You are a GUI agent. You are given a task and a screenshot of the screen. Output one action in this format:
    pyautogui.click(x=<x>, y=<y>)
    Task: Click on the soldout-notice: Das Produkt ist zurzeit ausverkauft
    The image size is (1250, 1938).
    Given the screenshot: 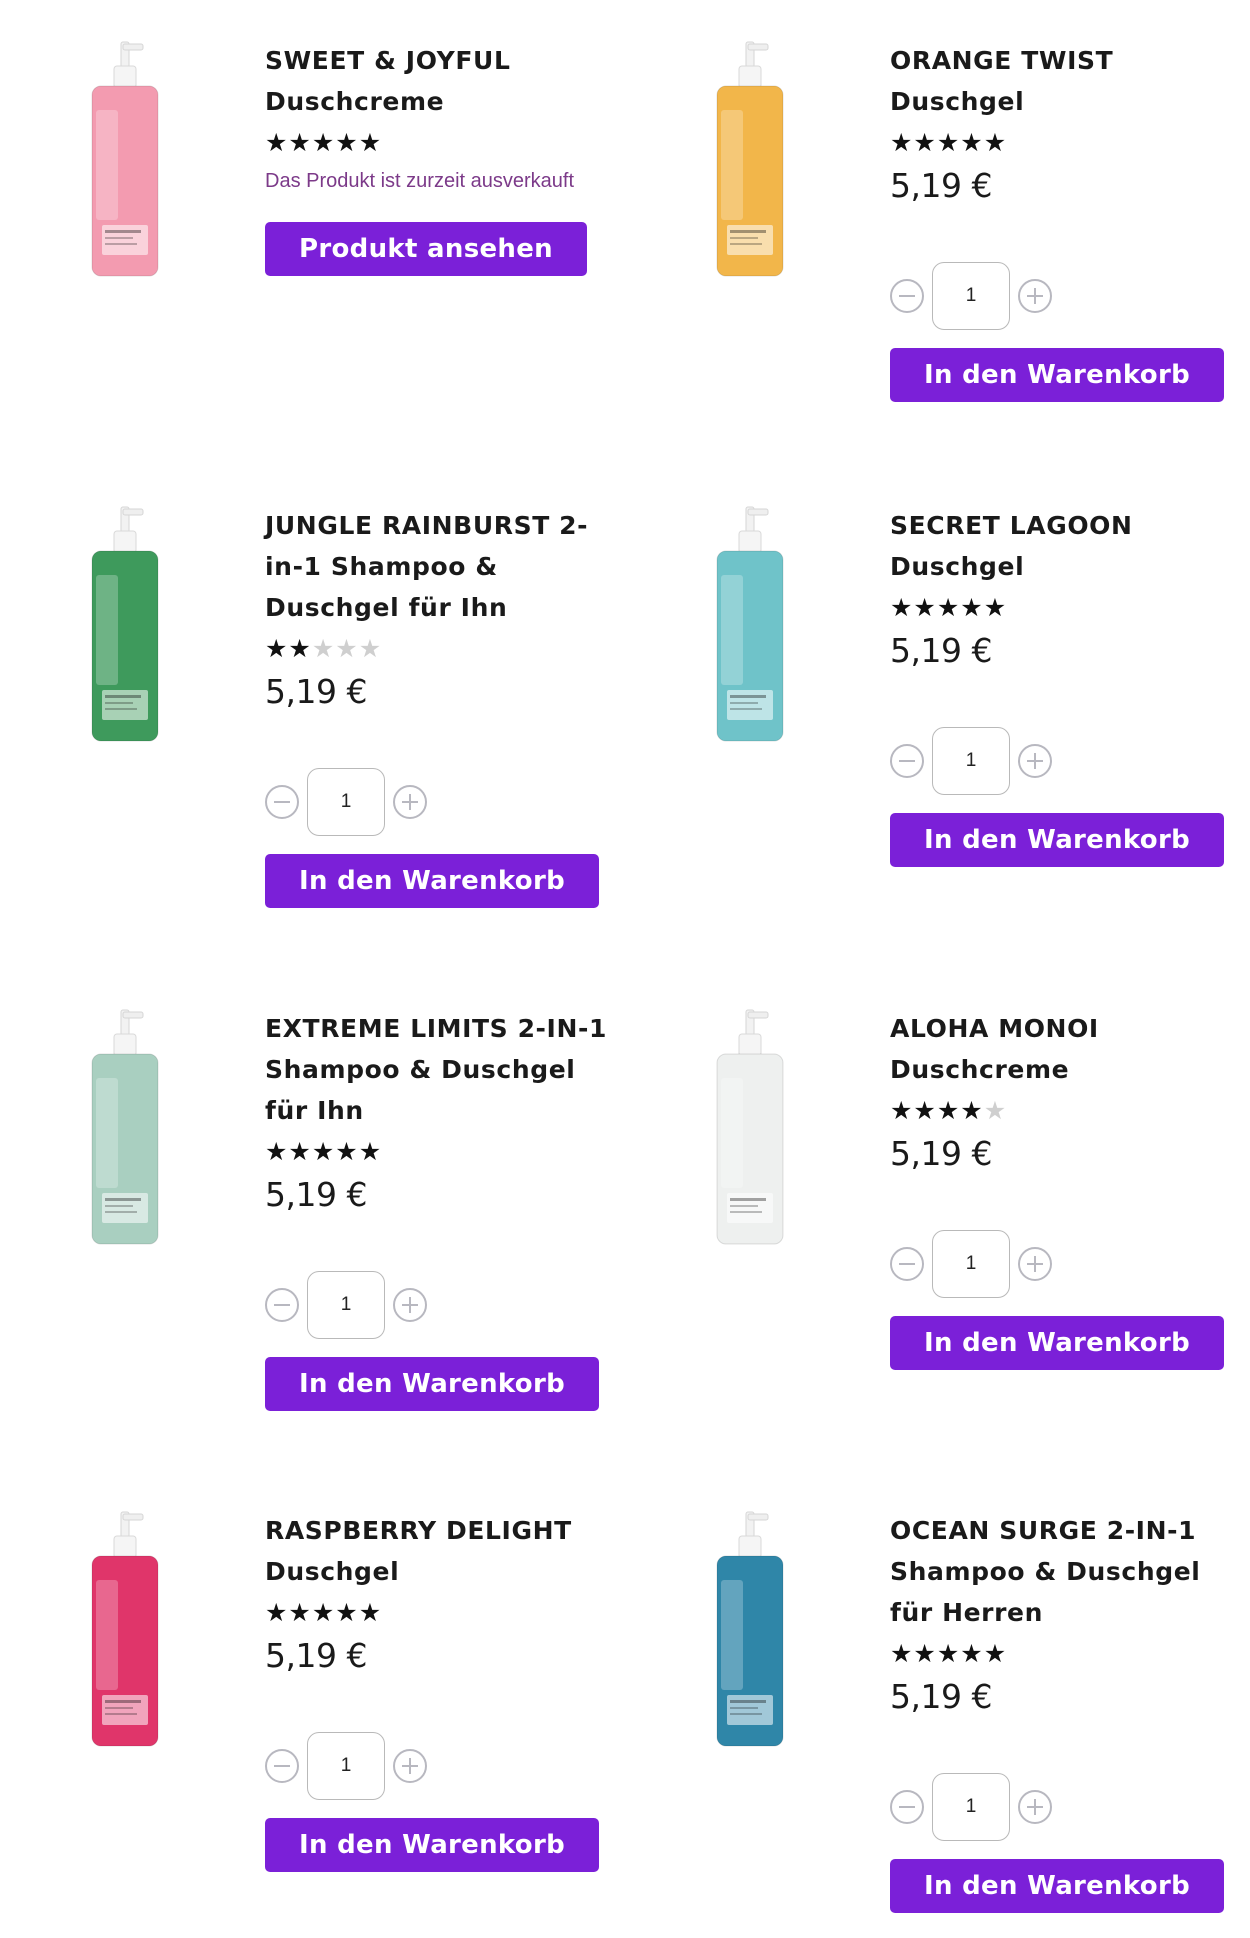 What is the action you would take?
    pyautogui.click(x=420, y=181)
    